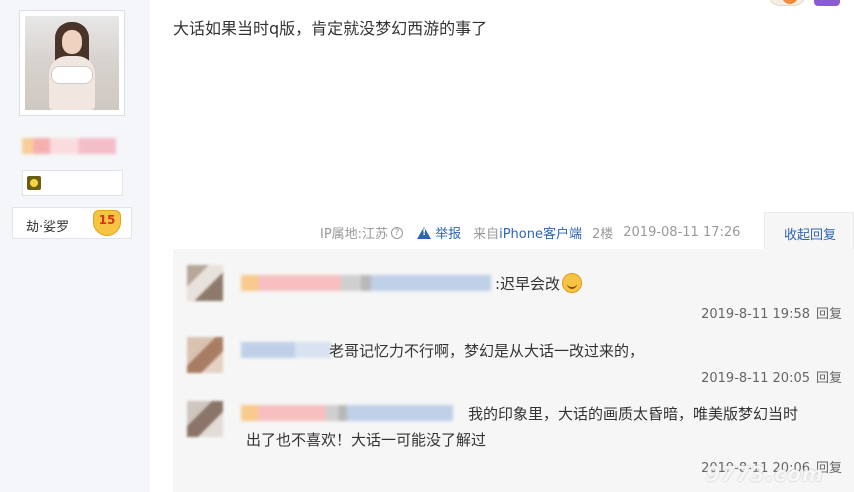 The height and width of the screenshot is (492, 854). I want to click on reply-meta: 2019-8-11 19:58 回复, so click(771, 312).